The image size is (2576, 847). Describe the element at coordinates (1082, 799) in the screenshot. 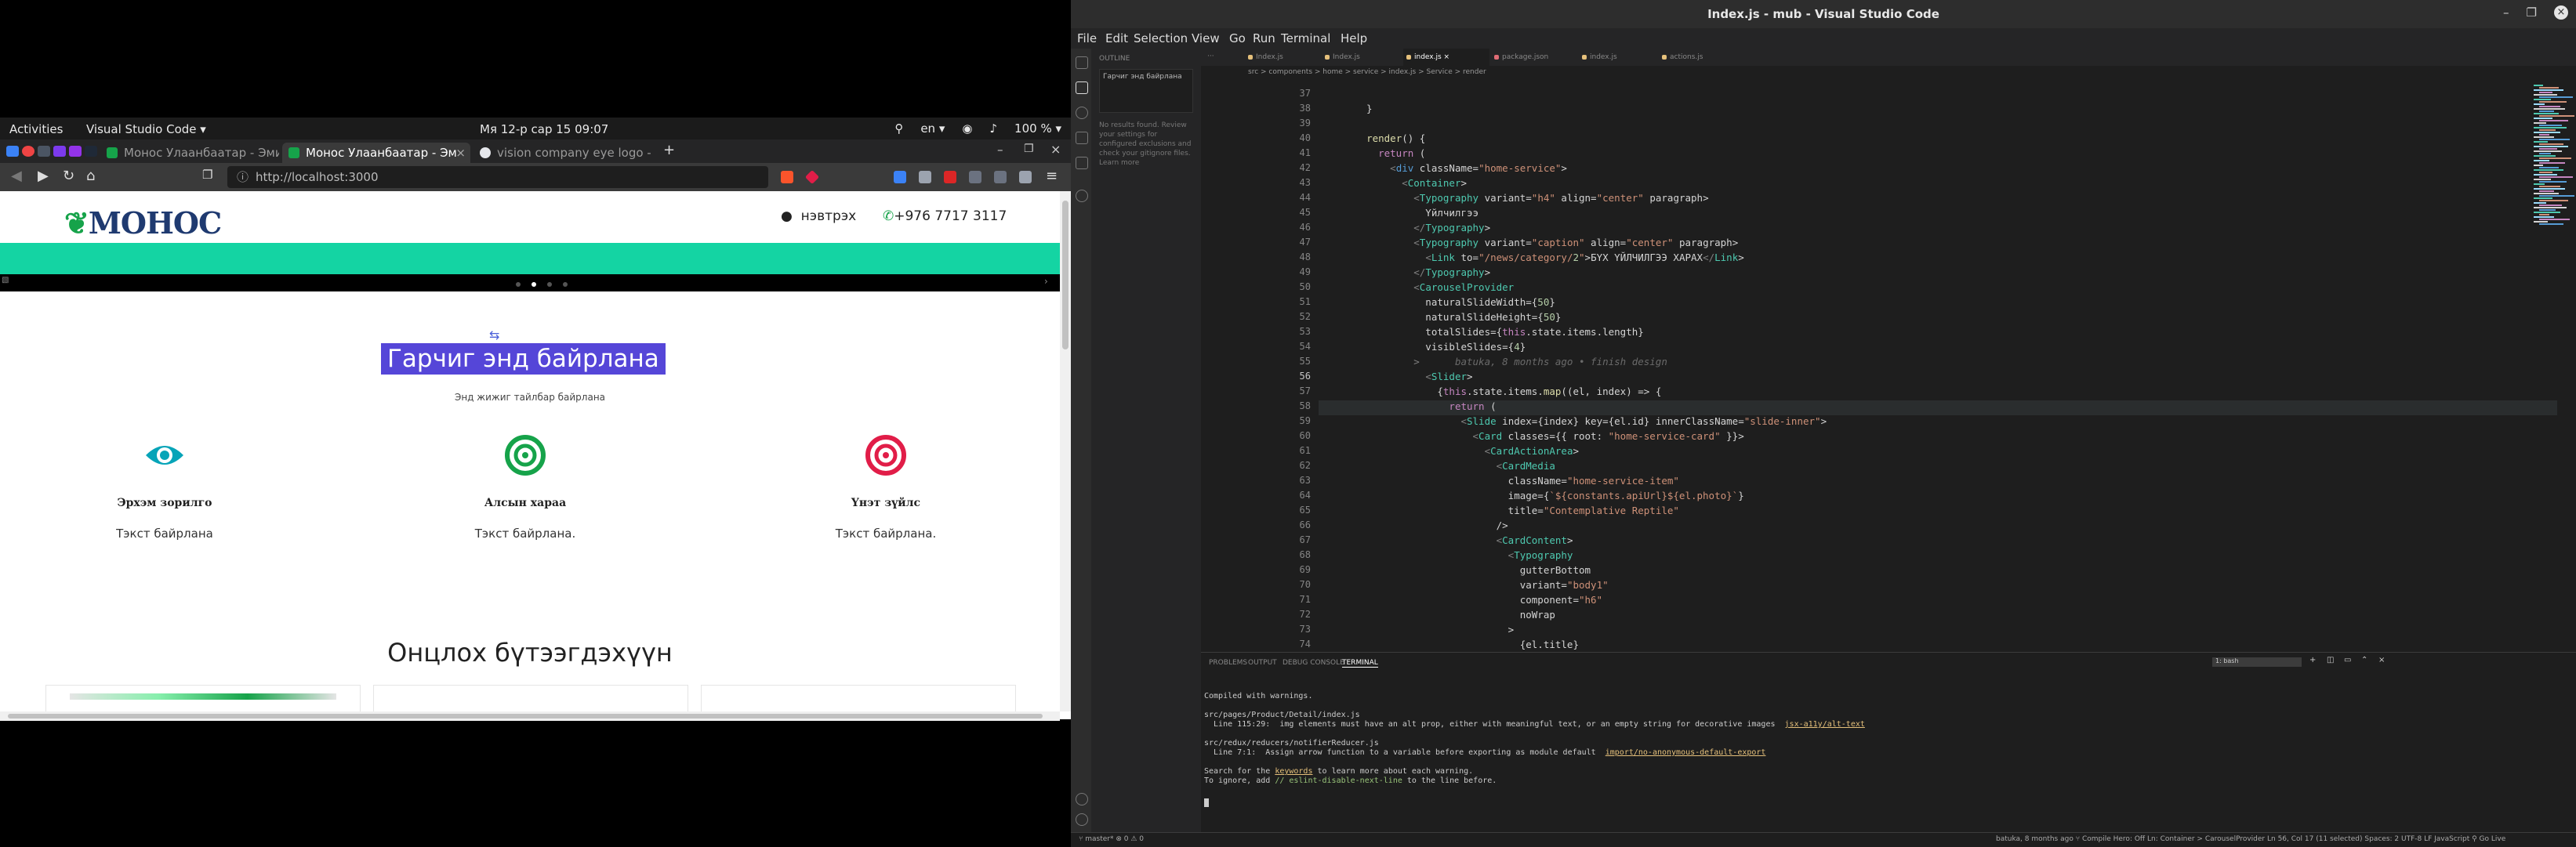

I see `account-icon` at that location.